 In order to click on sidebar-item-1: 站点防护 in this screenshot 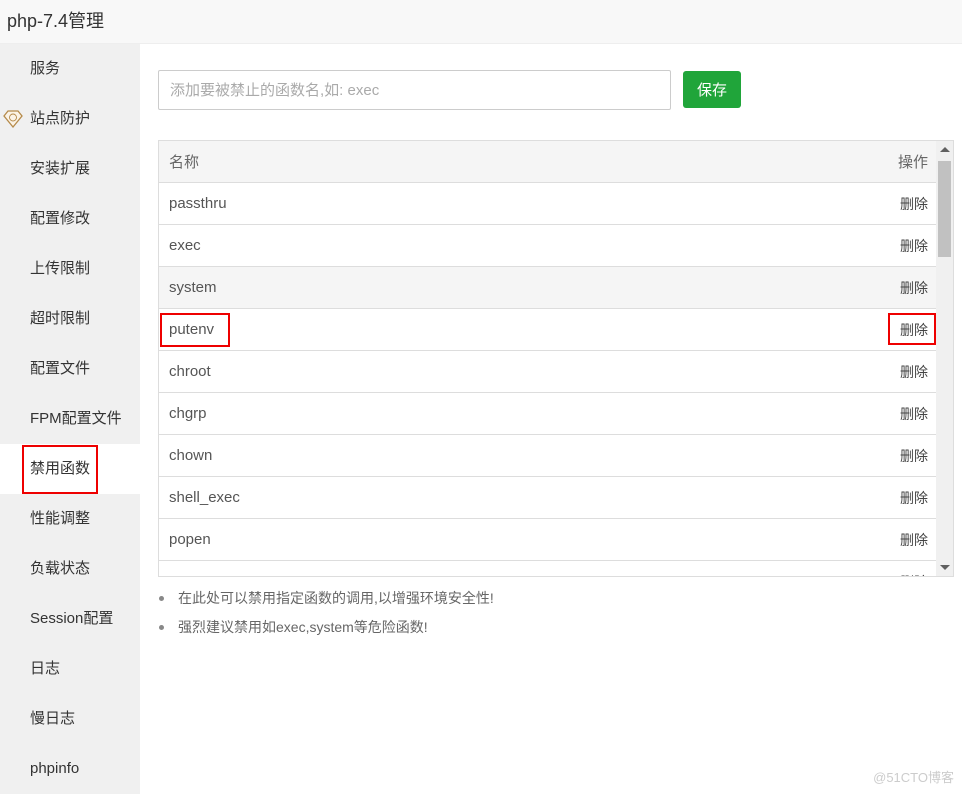, I will do `click(70, 119)`.